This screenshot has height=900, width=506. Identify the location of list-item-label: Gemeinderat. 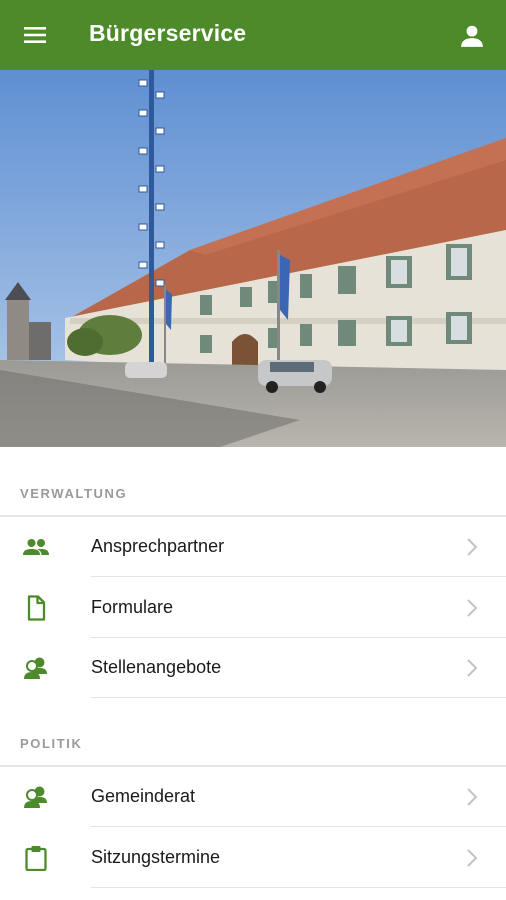
(143, 796).